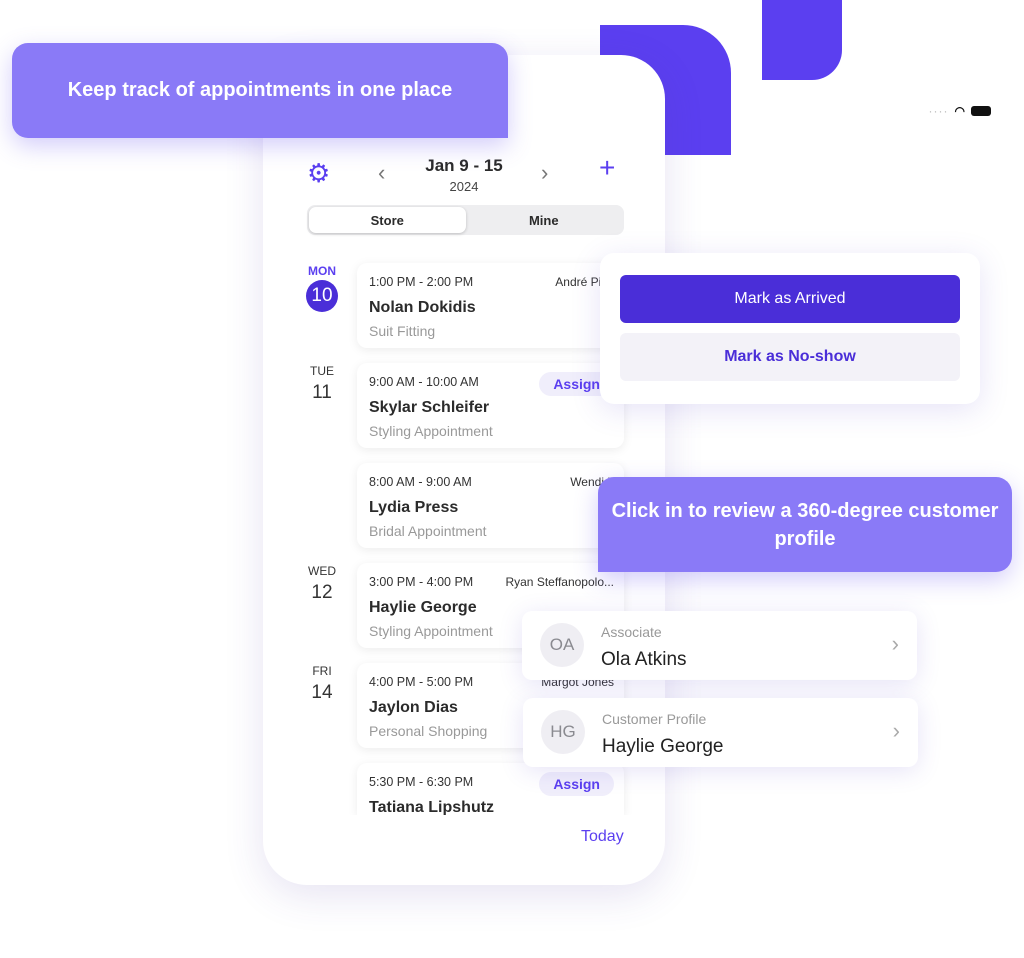 Image resolution: width=1024 pixels, height=958 pixels. Describe the element at coordinates (544, 220) in the screenshot. I see `tab-mine: Mine` at that location.